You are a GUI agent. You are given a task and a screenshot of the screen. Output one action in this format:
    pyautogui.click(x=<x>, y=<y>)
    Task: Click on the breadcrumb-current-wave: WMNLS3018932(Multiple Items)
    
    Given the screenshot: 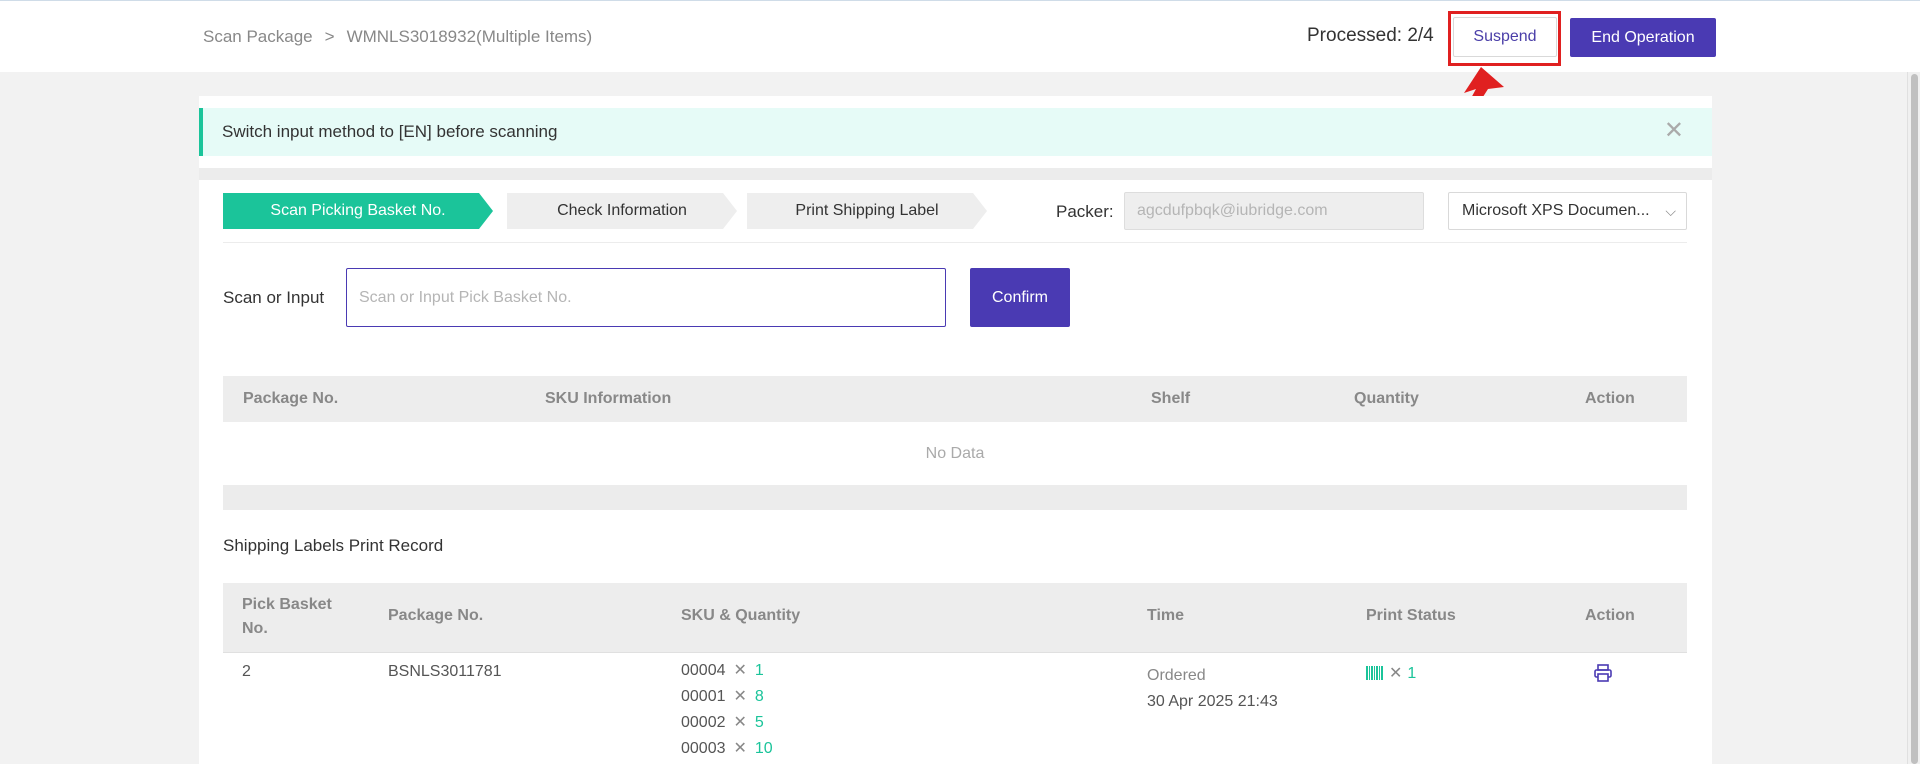 What is the action you would take?
    pyautogui.click(x=469, y=36)
    